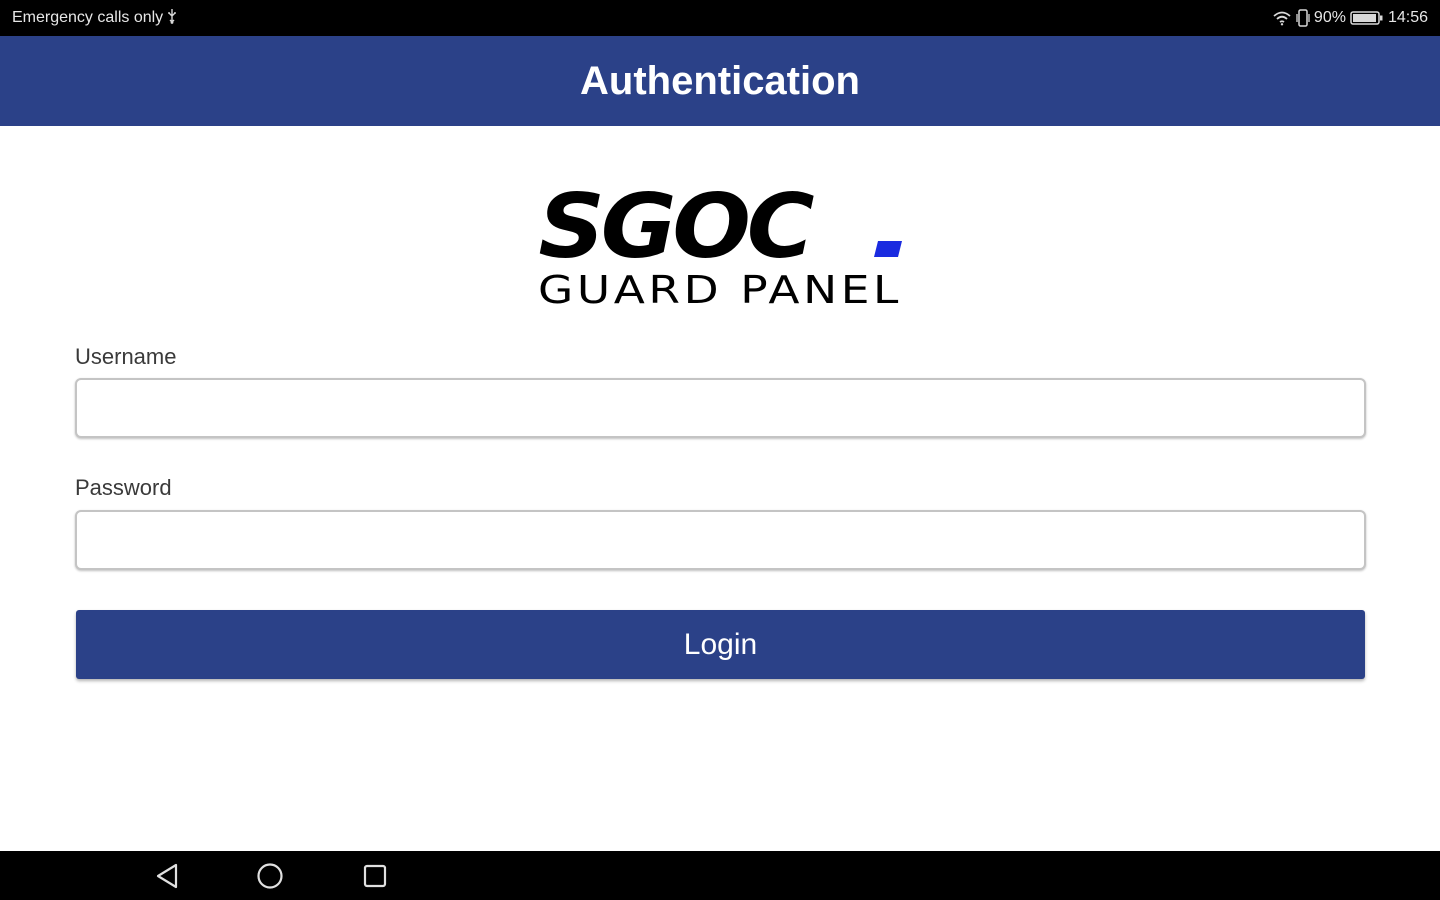 This screenshot has width=1440, height=900. Describe the element at coordinates (1329, 17) in the screenshot. I see `battery-percent: 90%` at that location.